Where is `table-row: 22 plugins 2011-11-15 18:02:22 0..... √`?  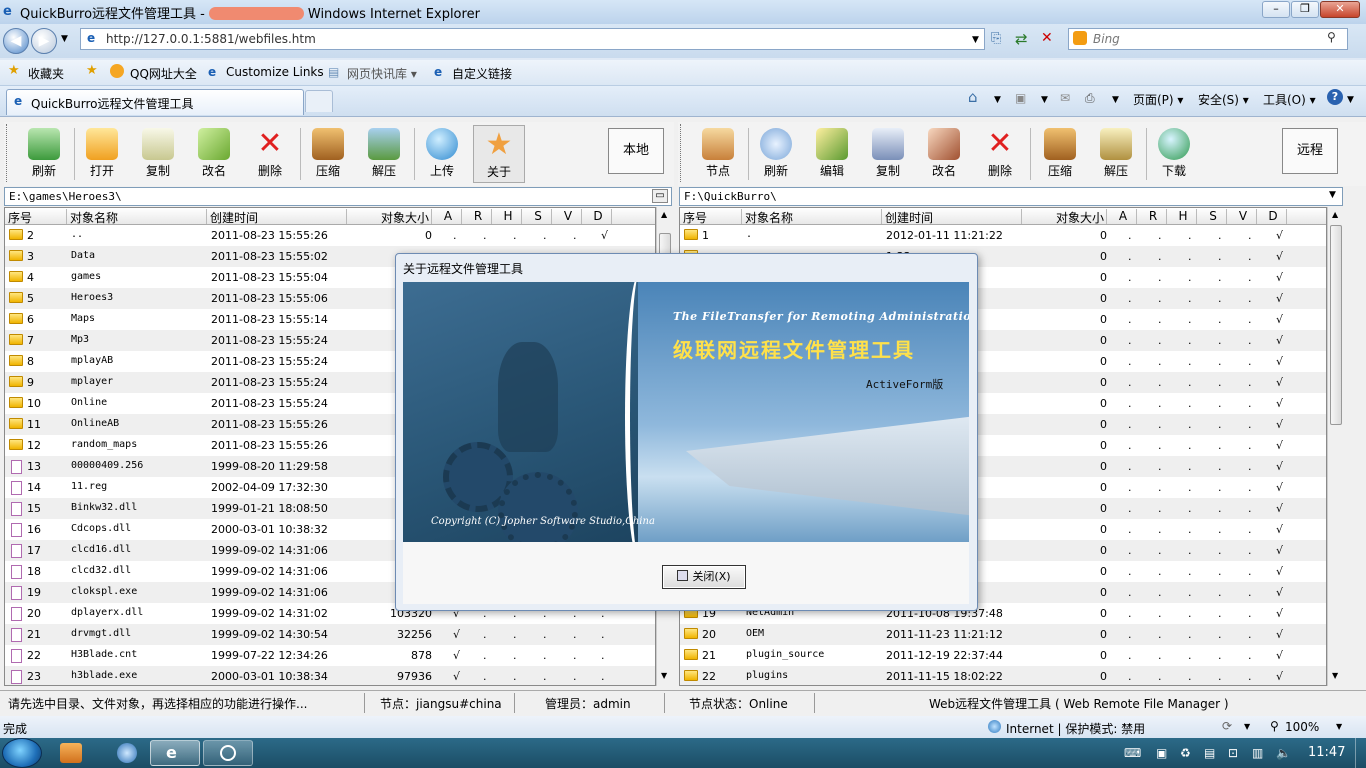
table-row: 22 plugins 2011-11-15 18:02:22 0..... √ is located at coordinates (1003, 675).